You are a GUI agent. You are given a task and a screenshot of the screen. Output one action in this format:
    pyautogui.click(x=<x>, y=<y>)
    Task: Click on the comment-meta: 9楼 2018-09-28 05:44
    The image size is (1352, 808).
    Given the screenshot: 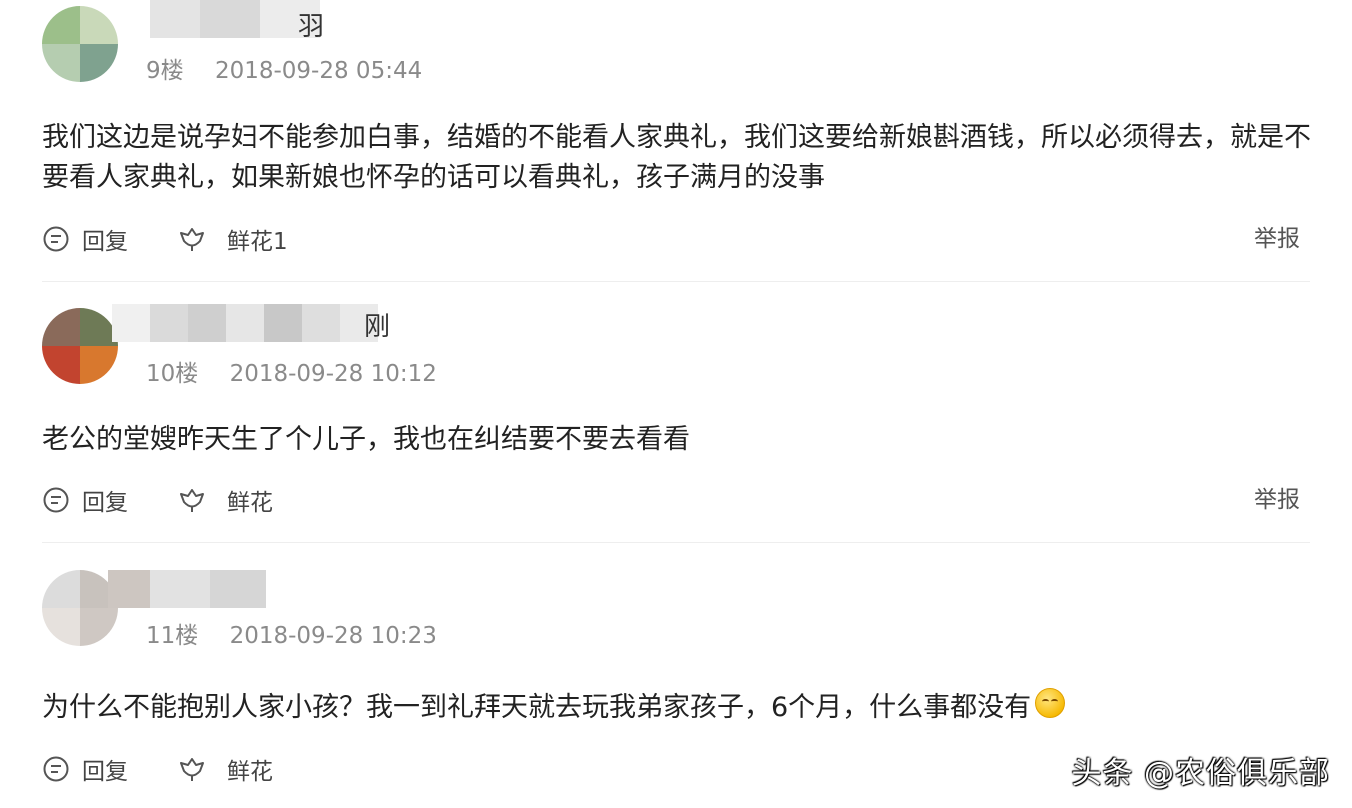 What is the action you would take?
    pyautogui.click(x=284, y=71)
    